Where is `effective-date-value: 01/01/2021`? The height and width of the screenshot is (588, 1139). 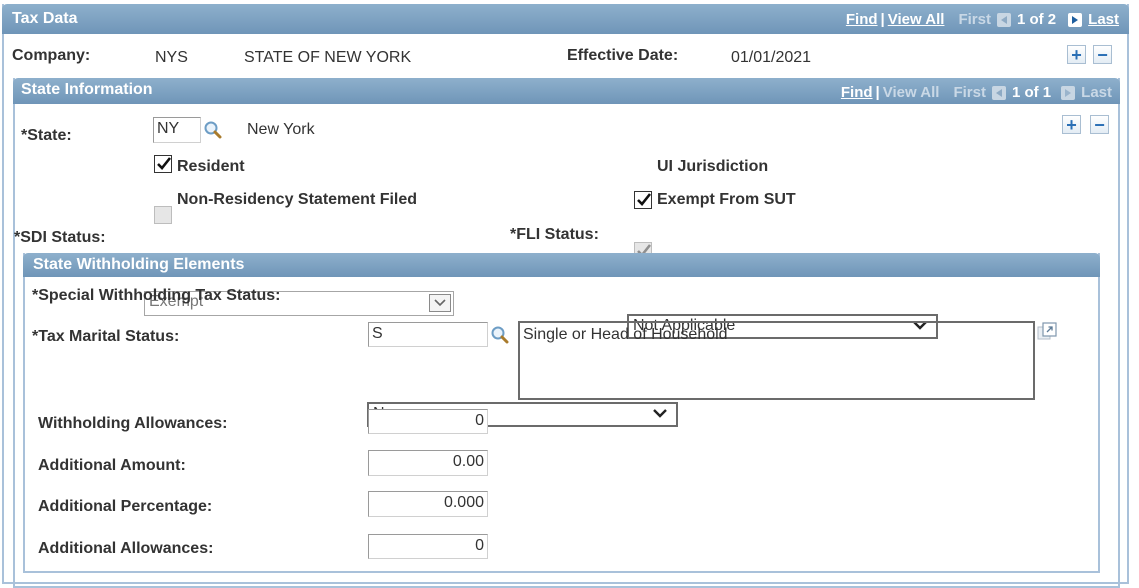 effective-date-value: 01/01/2021 is located at coordinates (771, 57).